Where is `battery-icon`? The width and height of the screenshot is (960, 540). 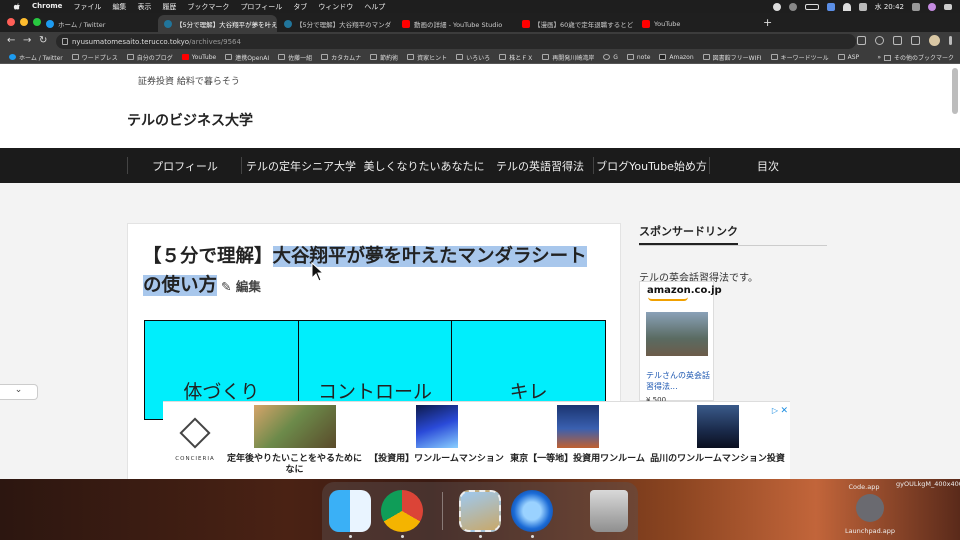
battery-icon is located at coordinates (811, 6).